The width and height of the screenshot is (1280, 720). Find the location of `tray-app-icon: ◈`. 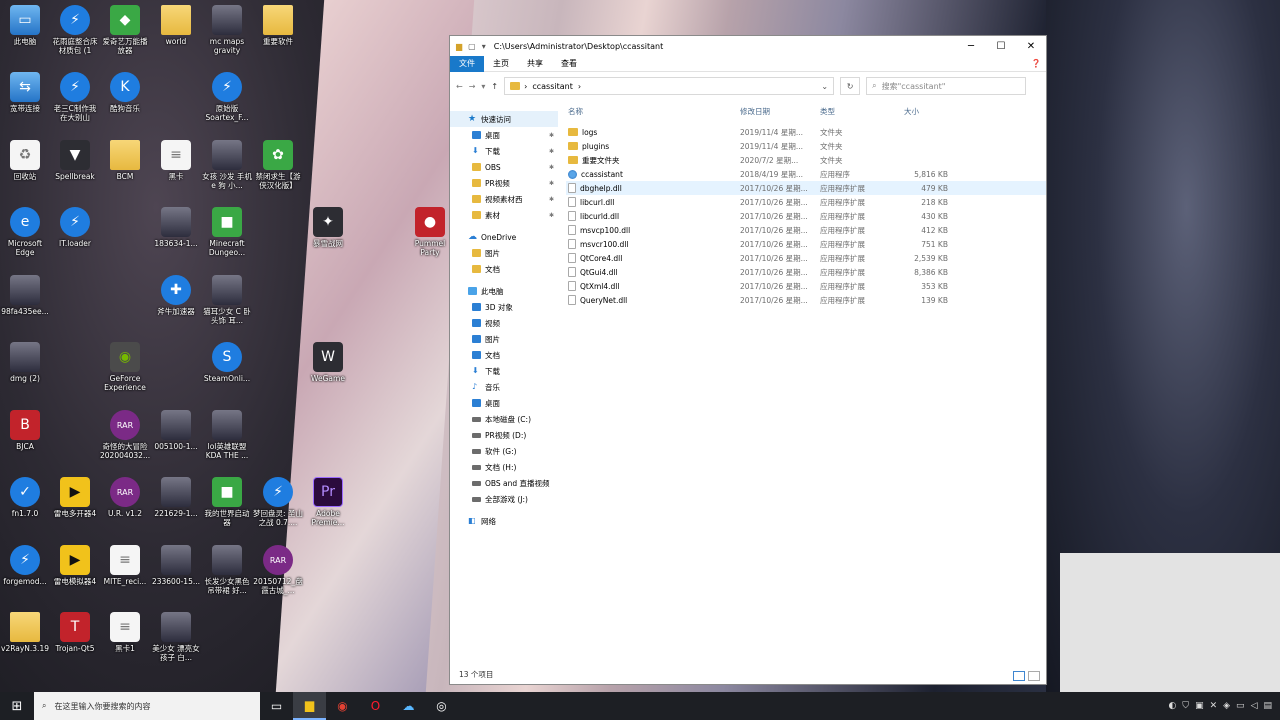

tray-app-icon: ◈ is located at coordinates (1226, 706).